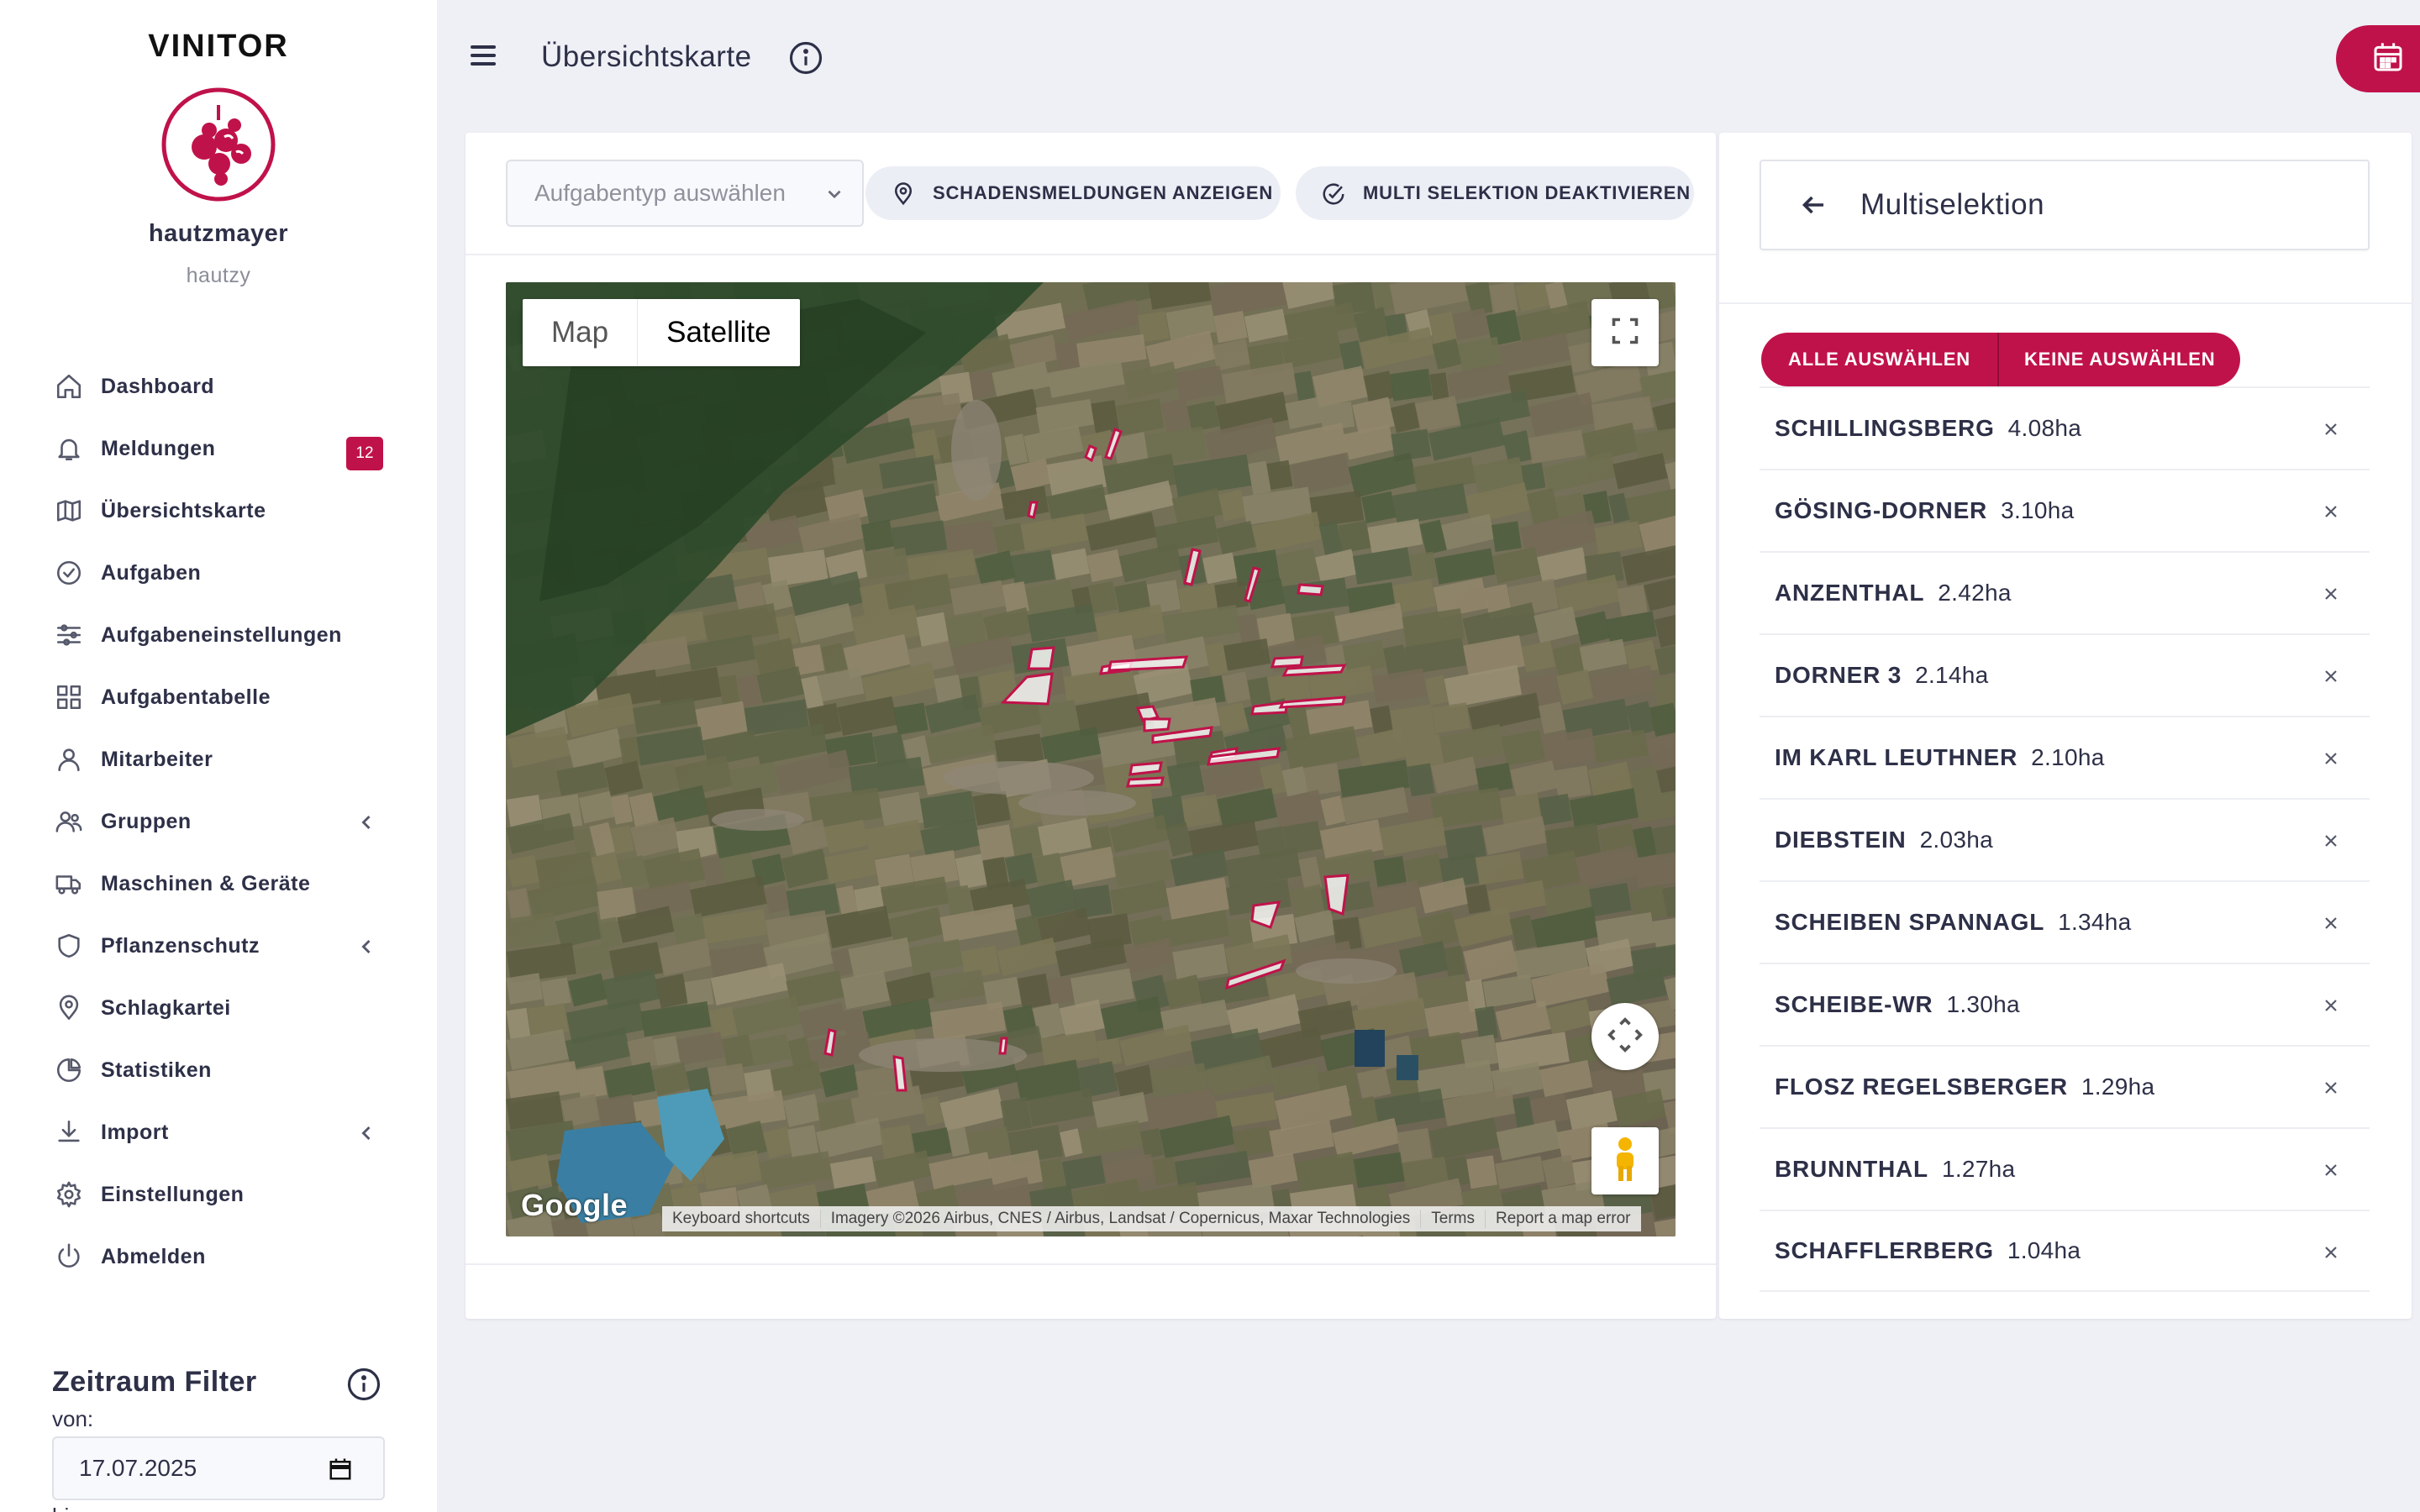 This screenshot has width=2420, height=1512. What do you see at coordinates (221, 634) in the screenshot?
I see `sidebar-item-label: Aufgabeneinstellungen` at bounding box center [221, 634].